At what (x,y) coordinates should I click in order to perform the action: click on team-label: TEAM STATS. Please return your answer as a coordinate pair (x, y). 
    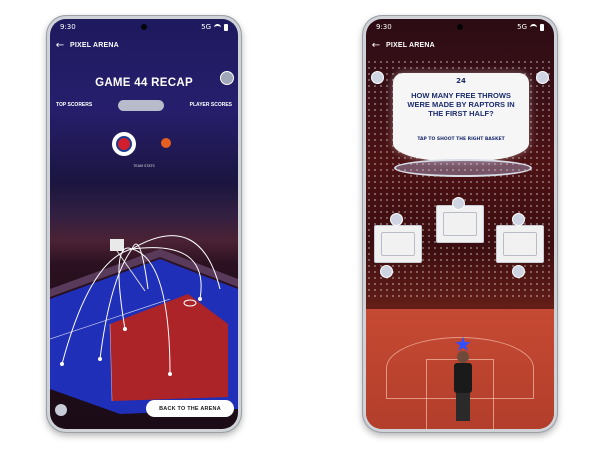
    Looking at the image, I should click on (144, 166).